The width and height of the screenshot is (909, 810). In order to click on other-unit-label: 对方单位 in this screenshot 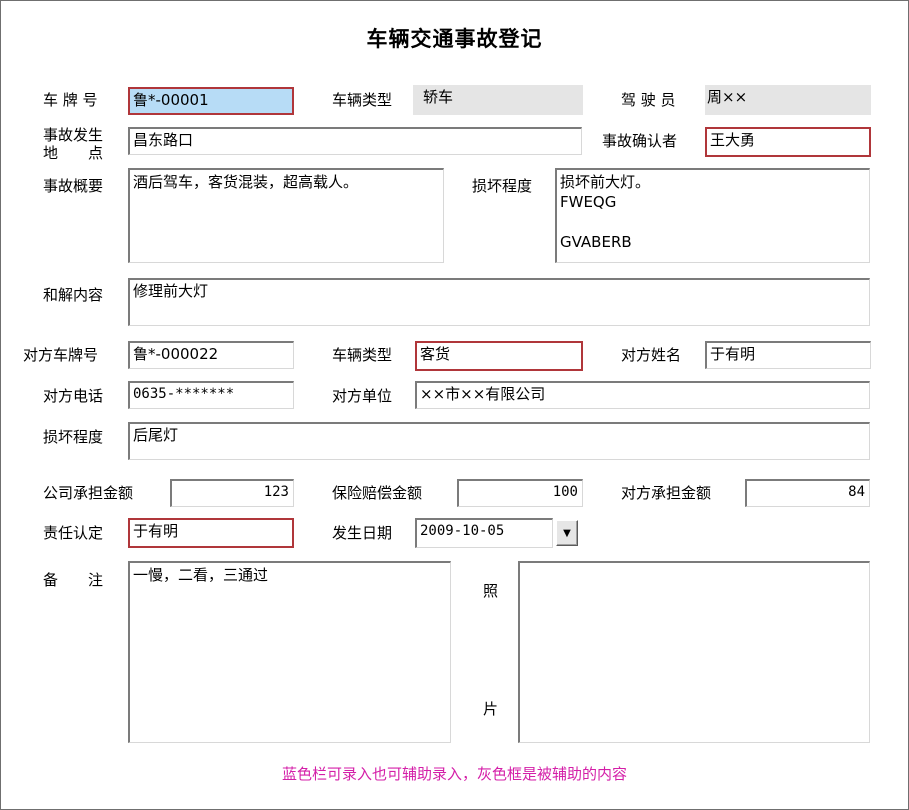, I will do `click(362, 396)`.